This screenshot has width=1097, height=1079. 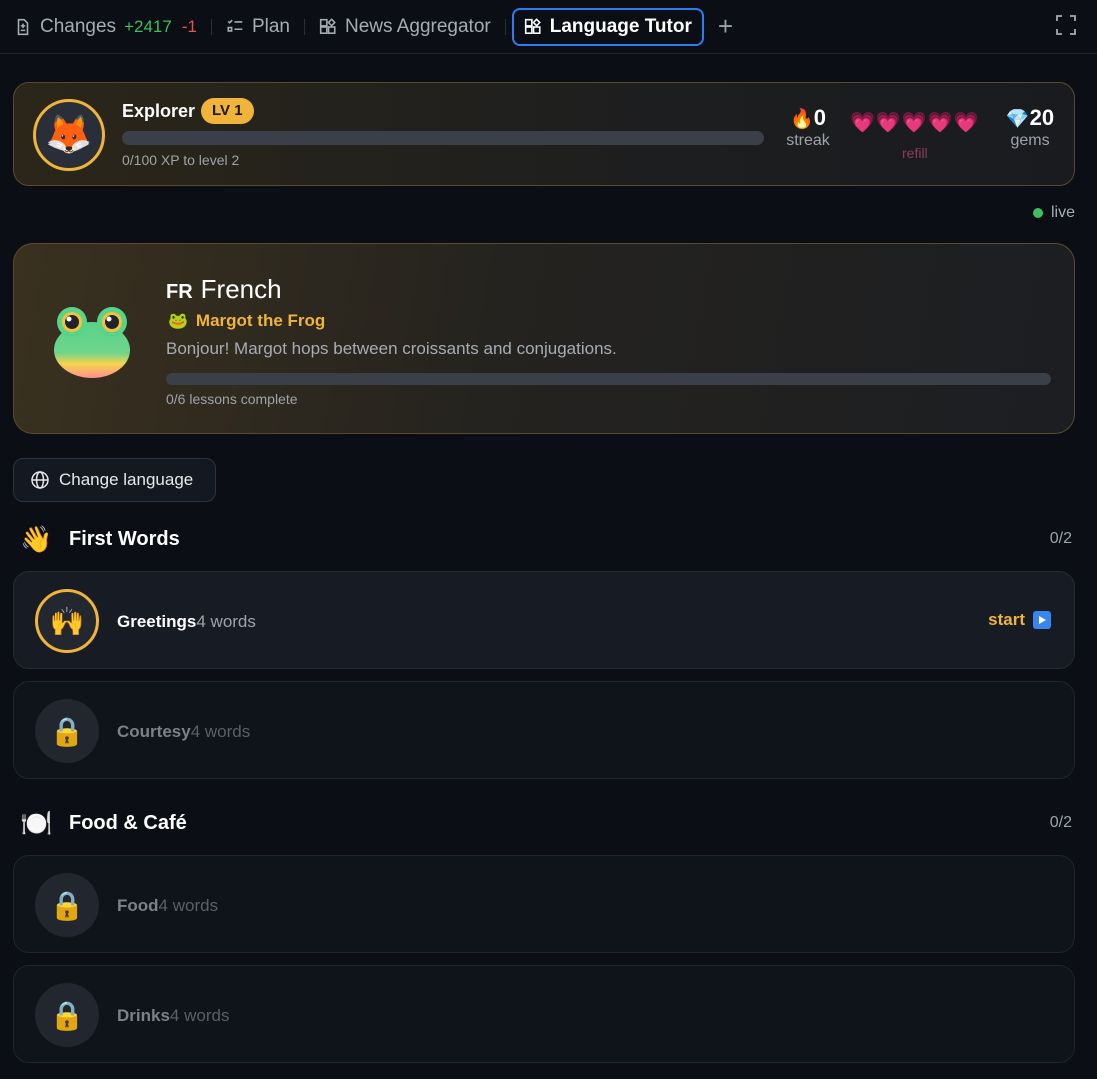 I want to click on section-header: 👋 First Words 0/2, so click(x=547, y=539).